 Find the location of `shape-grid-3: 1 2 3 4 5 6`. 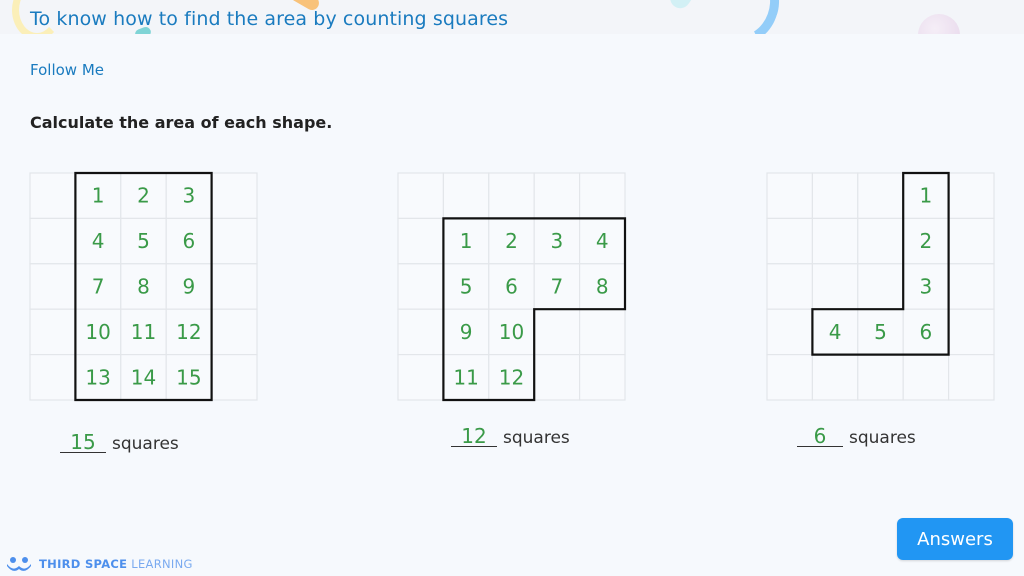

shape-grid-3: 1 2 3 4 5 6 is located at coordinates (880, 286).